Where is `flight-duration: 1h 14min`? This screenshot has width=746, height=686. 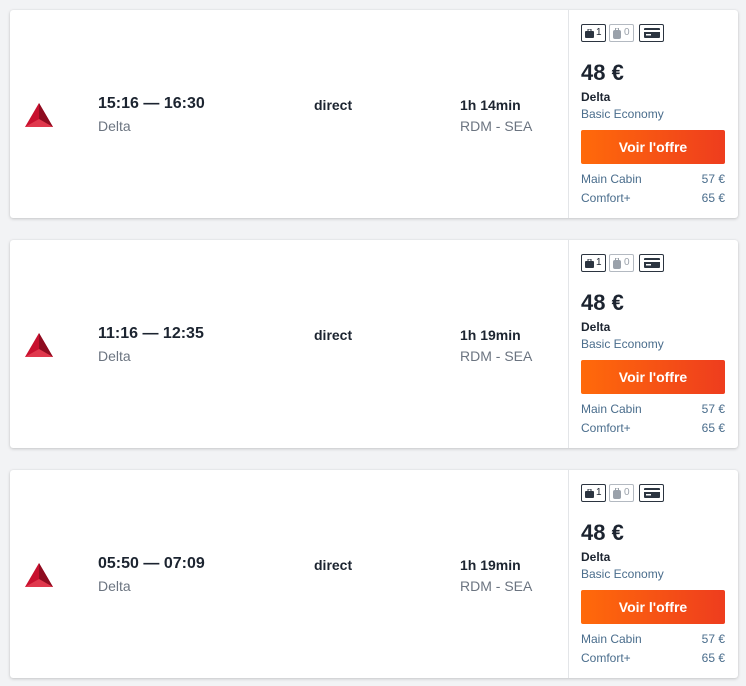 flight-duration: 1h 14min is located at coordinates (490, 105).